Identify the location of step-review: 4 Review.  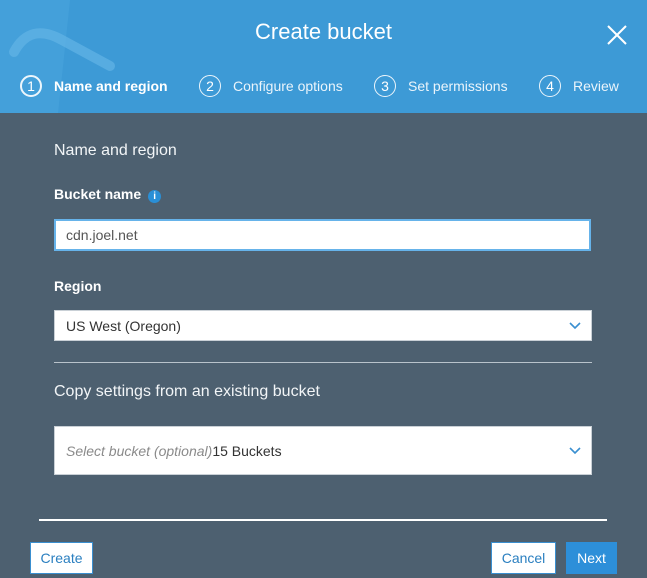
(579, 86).